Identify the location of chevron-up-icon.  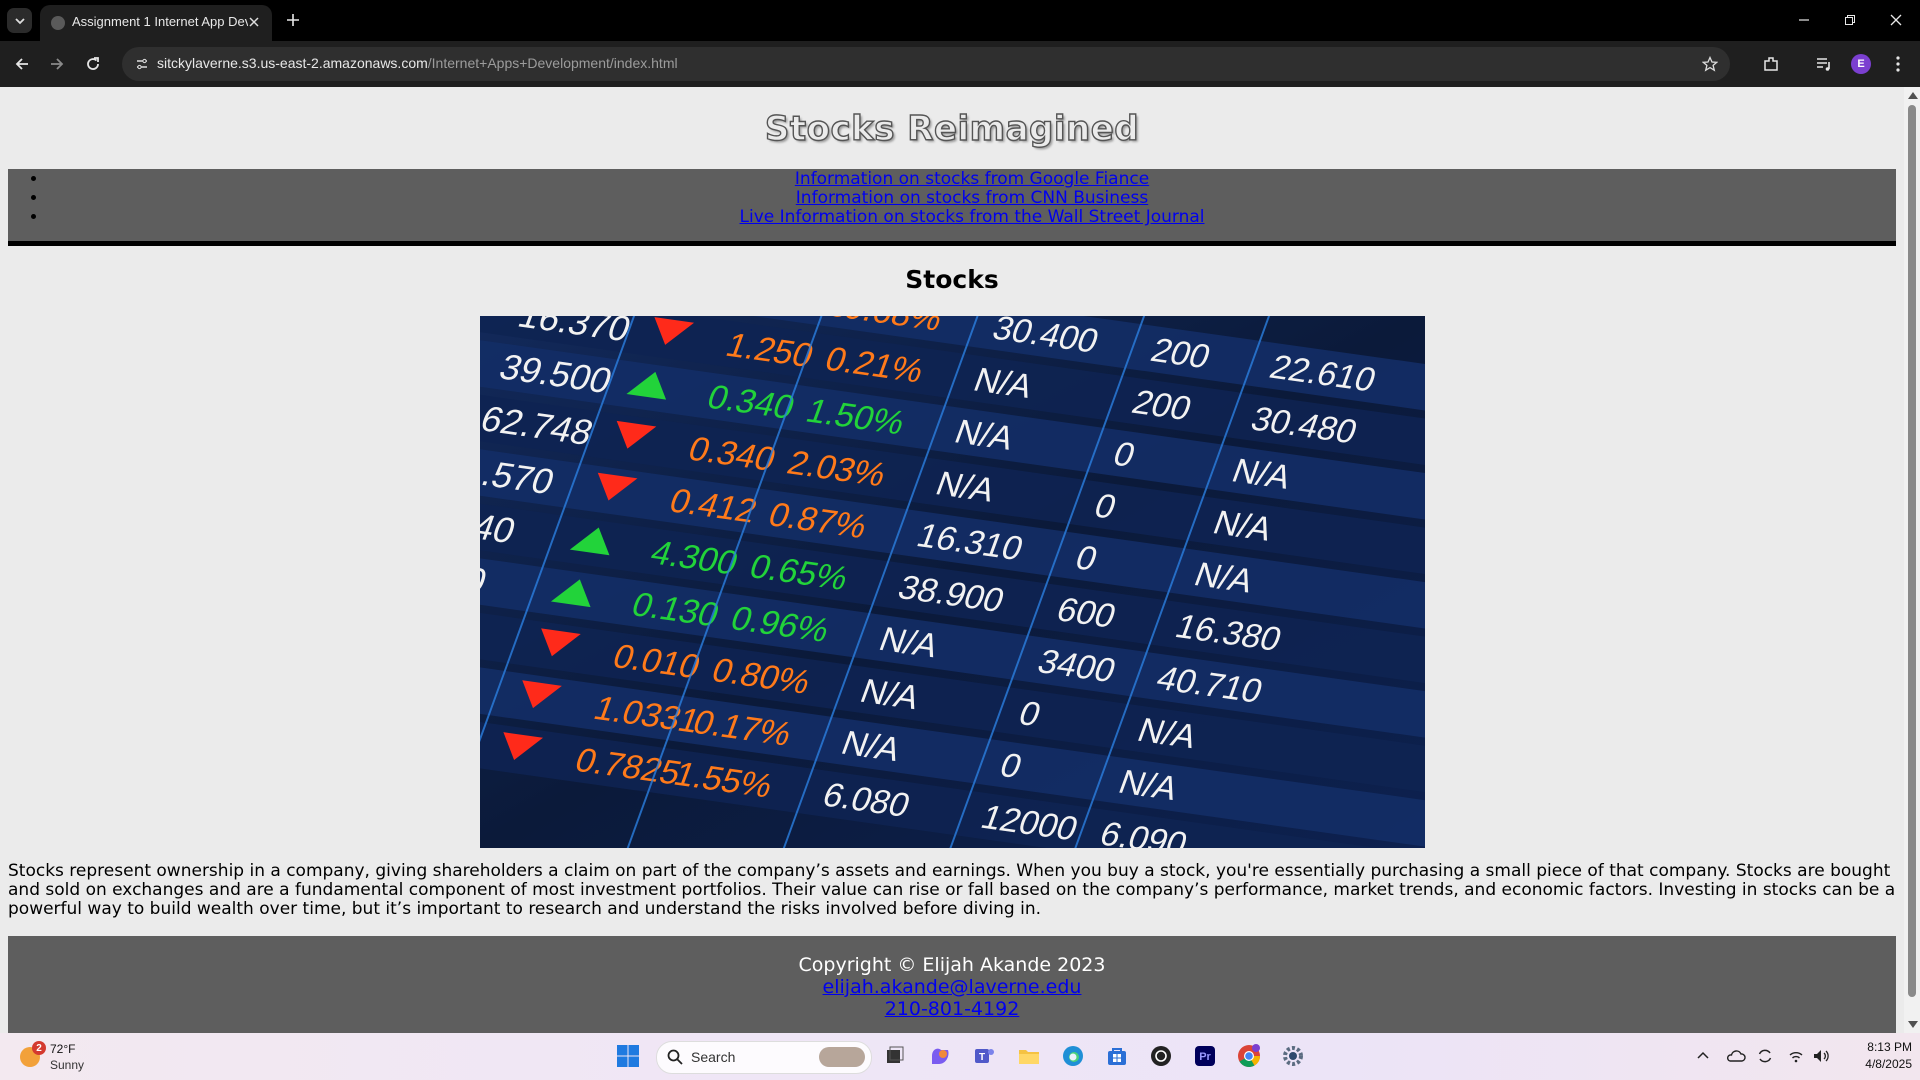
(1703, 1056).